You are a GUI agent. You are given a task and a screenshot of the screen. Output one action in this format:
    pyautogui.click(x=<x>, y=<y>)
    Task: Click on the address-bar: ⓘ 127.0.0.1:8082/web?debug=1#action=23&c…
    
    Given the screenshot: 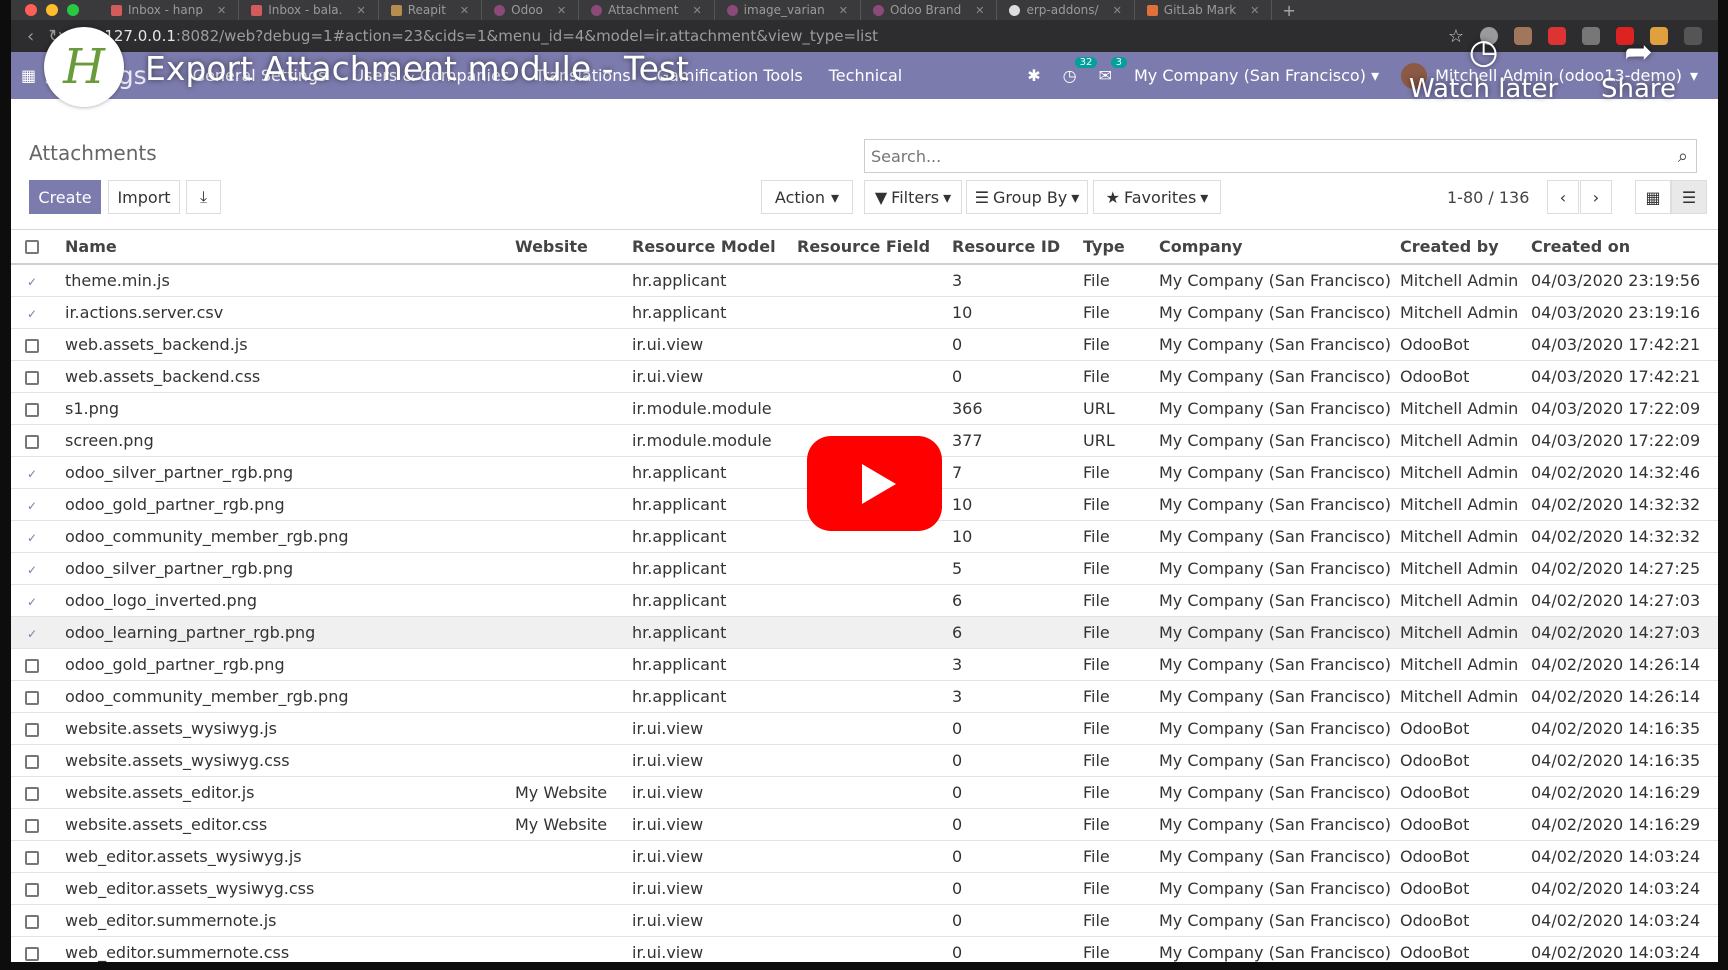 What is the action you would take?
    pyautogui.click(x=764, y=36)
    